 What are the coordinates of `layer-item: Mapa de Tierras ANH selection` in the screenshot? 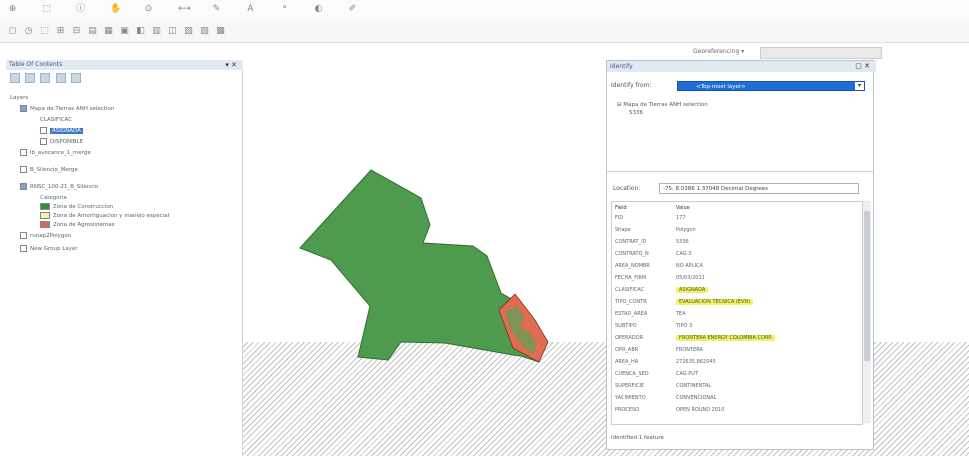 It's located at (67, 109).